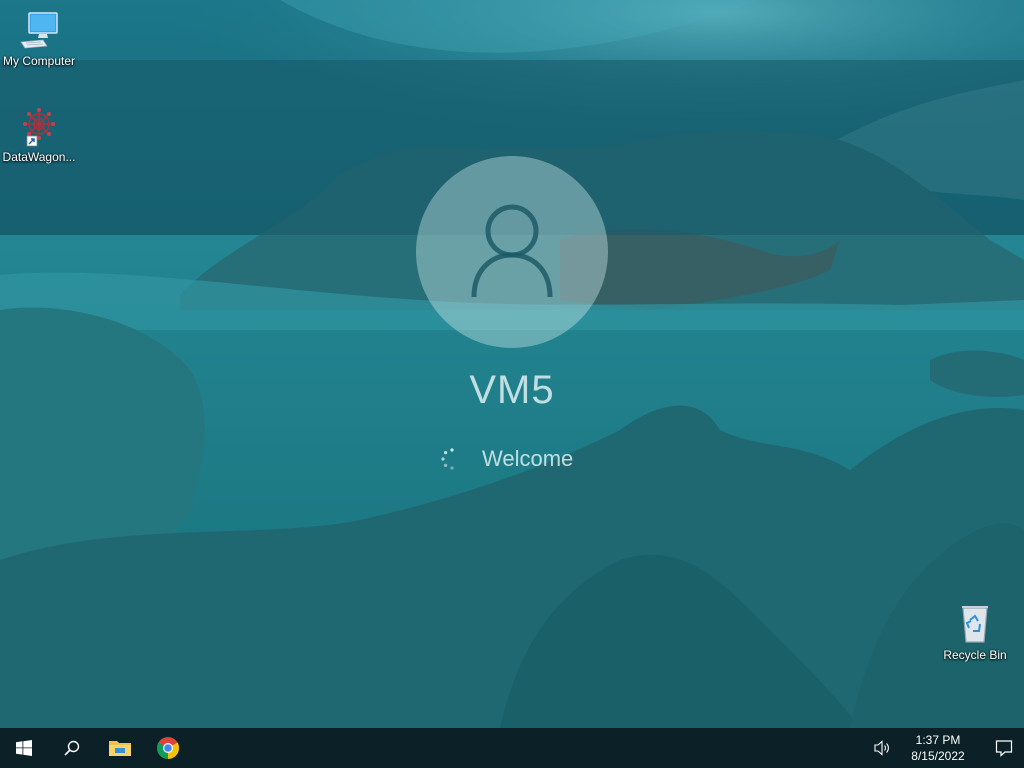 The height and width of the screenshot is (768, 1024). I want to click on action-center-icon, so click(1004, 748).